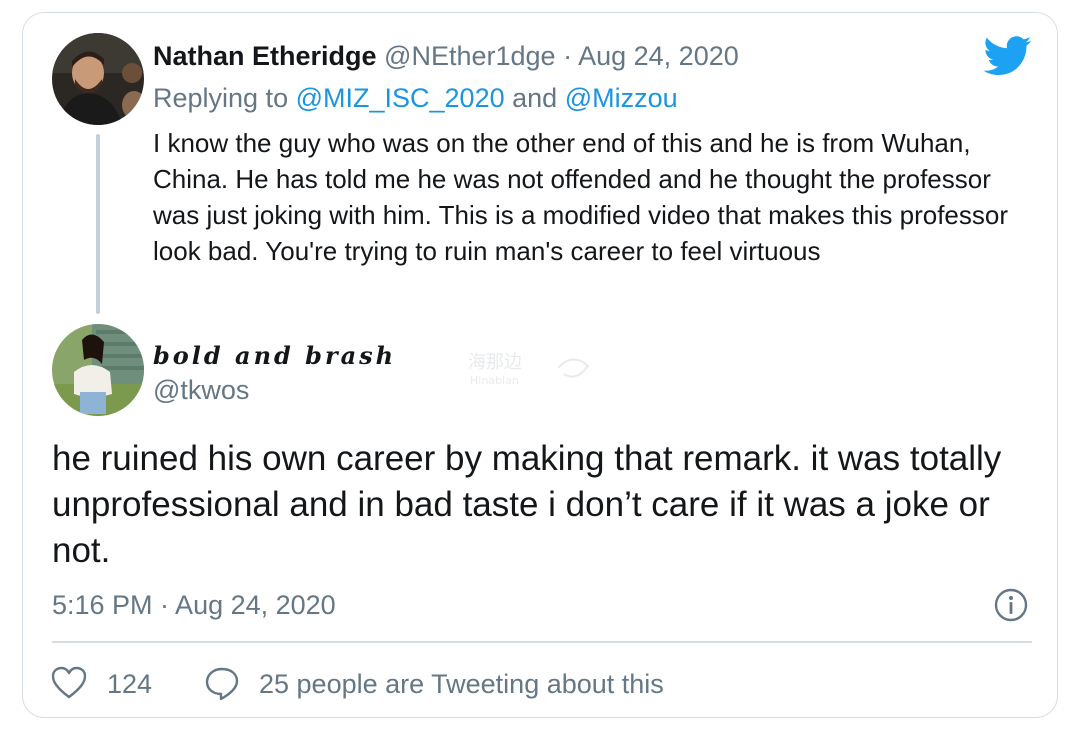 Image resolution: width=1080 pixels, height=732 pixels. What do you see at coordinates (542, 642) in the screenshot?
I see `footer-divider` at bounding box center [542, 642].